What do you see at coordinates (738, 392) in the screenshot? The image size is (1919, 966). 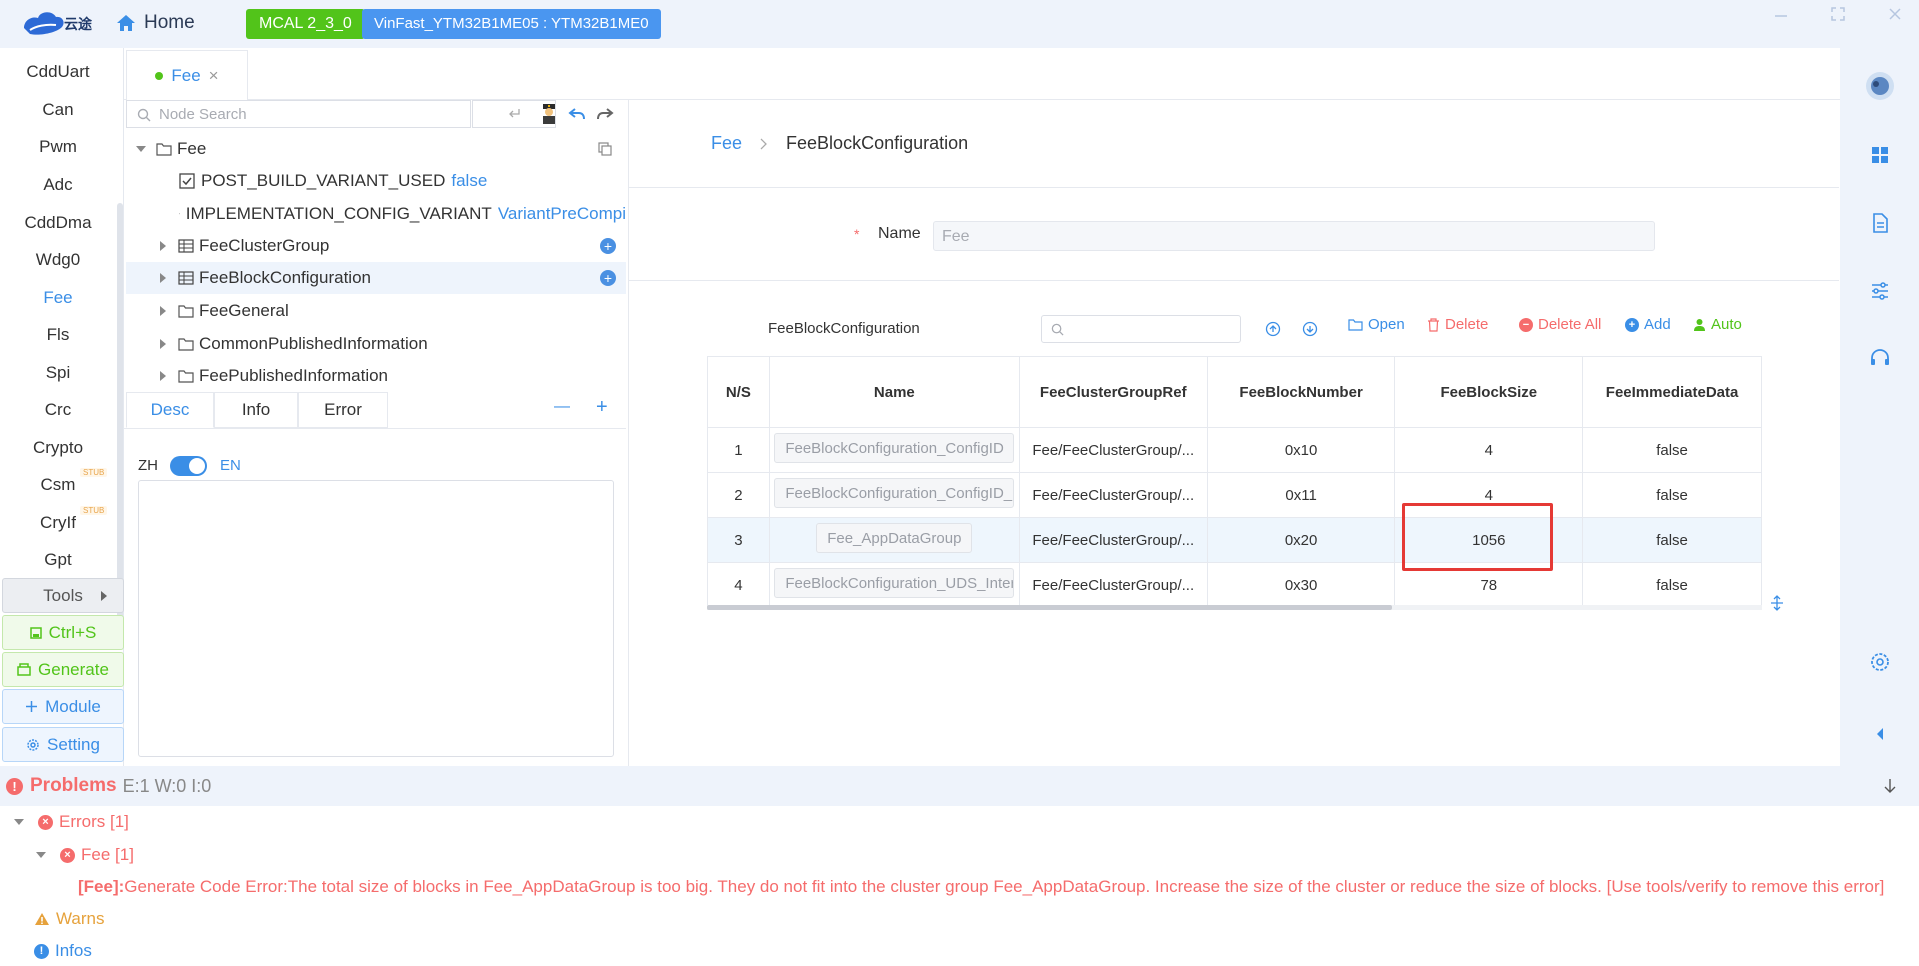 I see `column-header-ns: N/S` at bounding box center [738, 392].